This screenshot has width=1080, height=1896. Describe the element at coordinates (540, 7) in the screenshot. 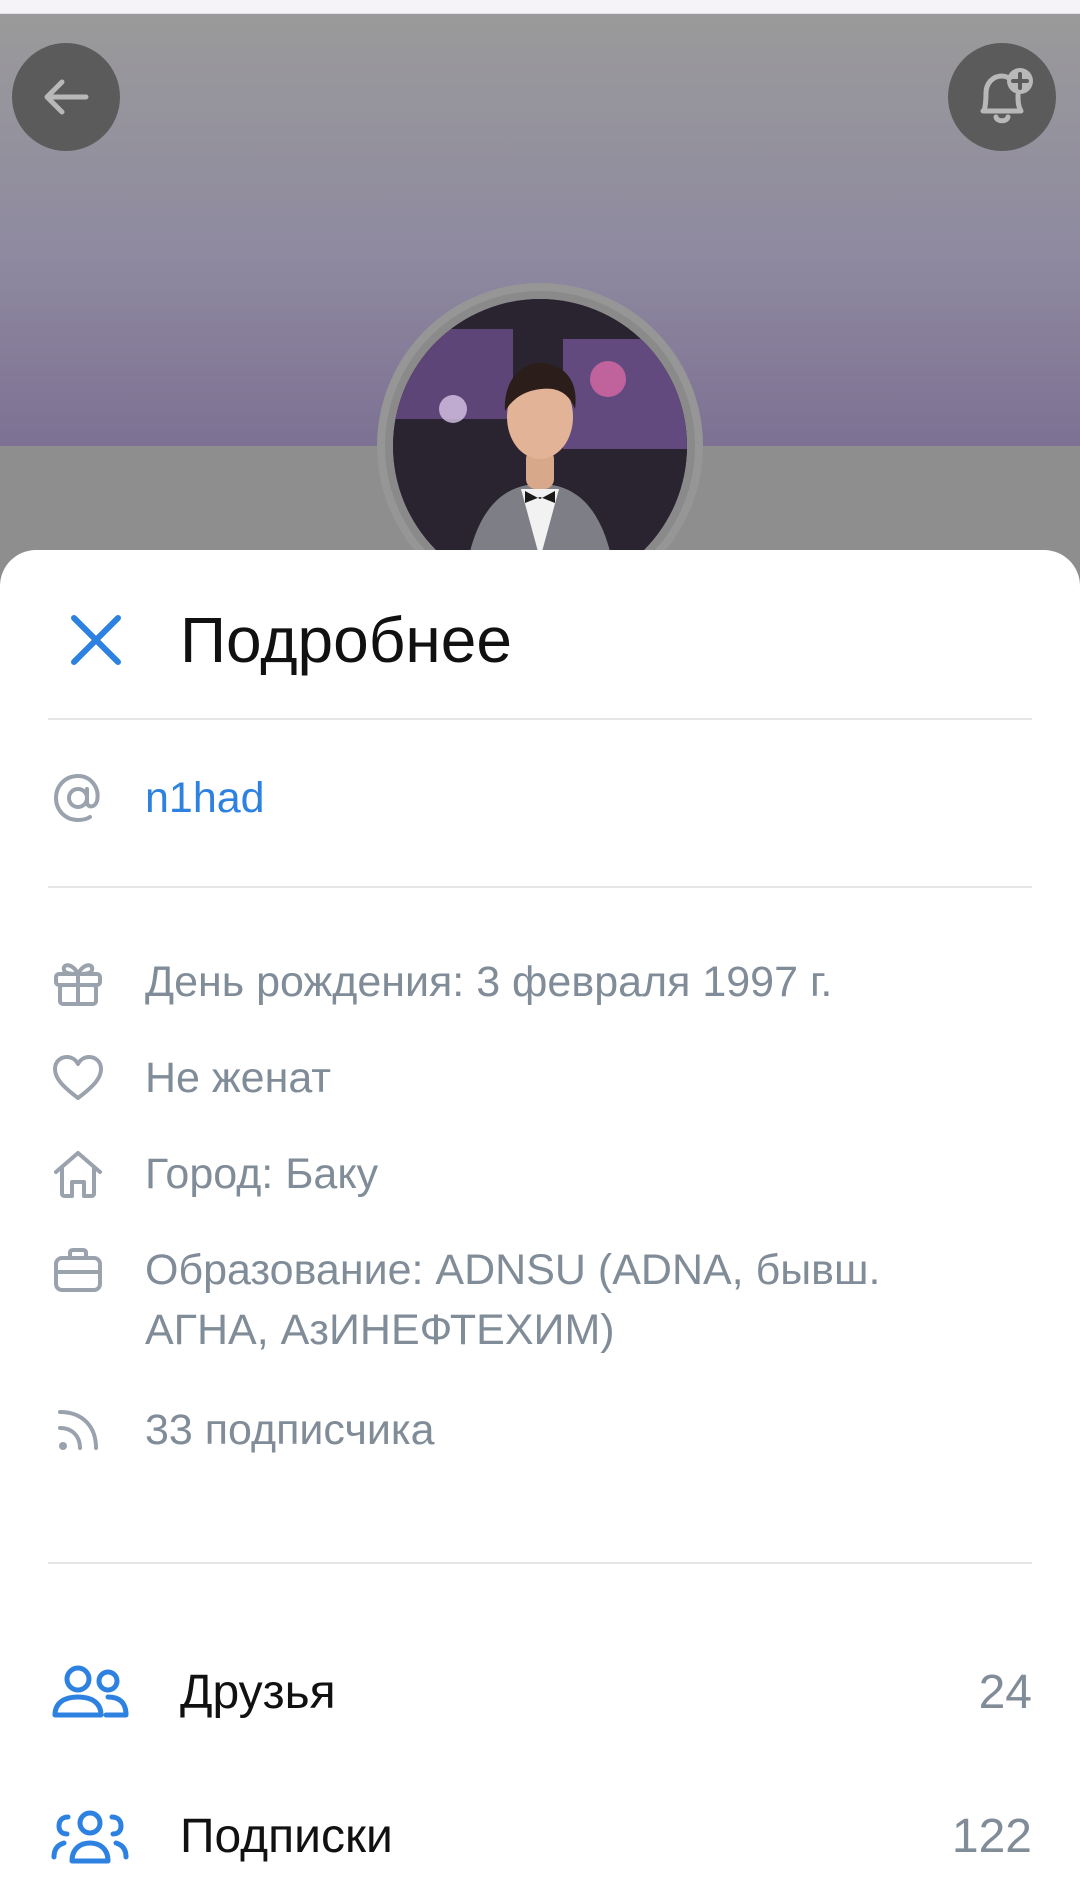

I see `status-bar-strip` at that location.